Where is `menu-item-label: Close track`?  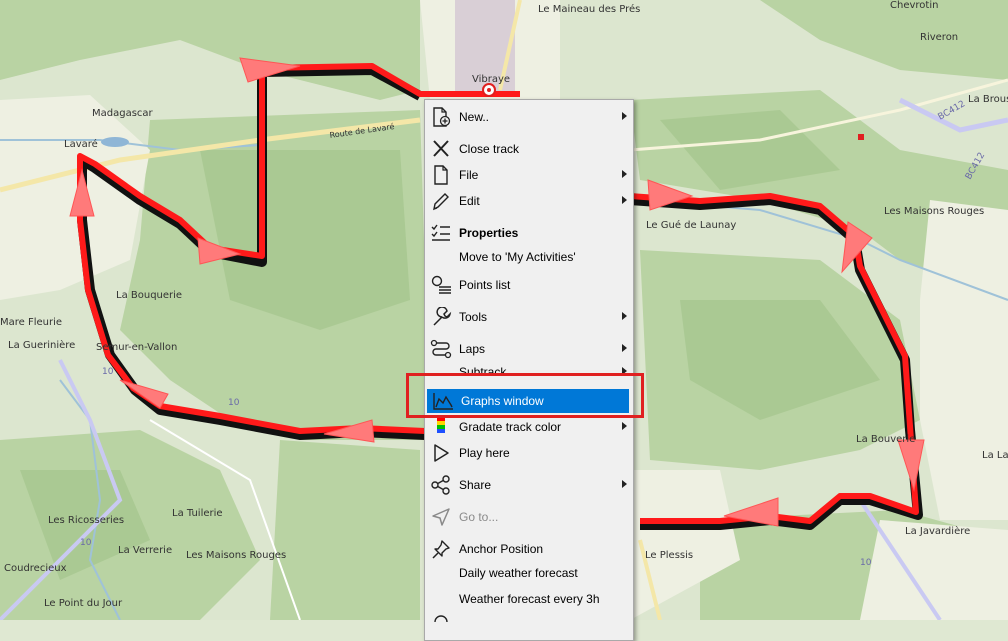 menu-item-label: Close track is located at coordinates (489, 149).